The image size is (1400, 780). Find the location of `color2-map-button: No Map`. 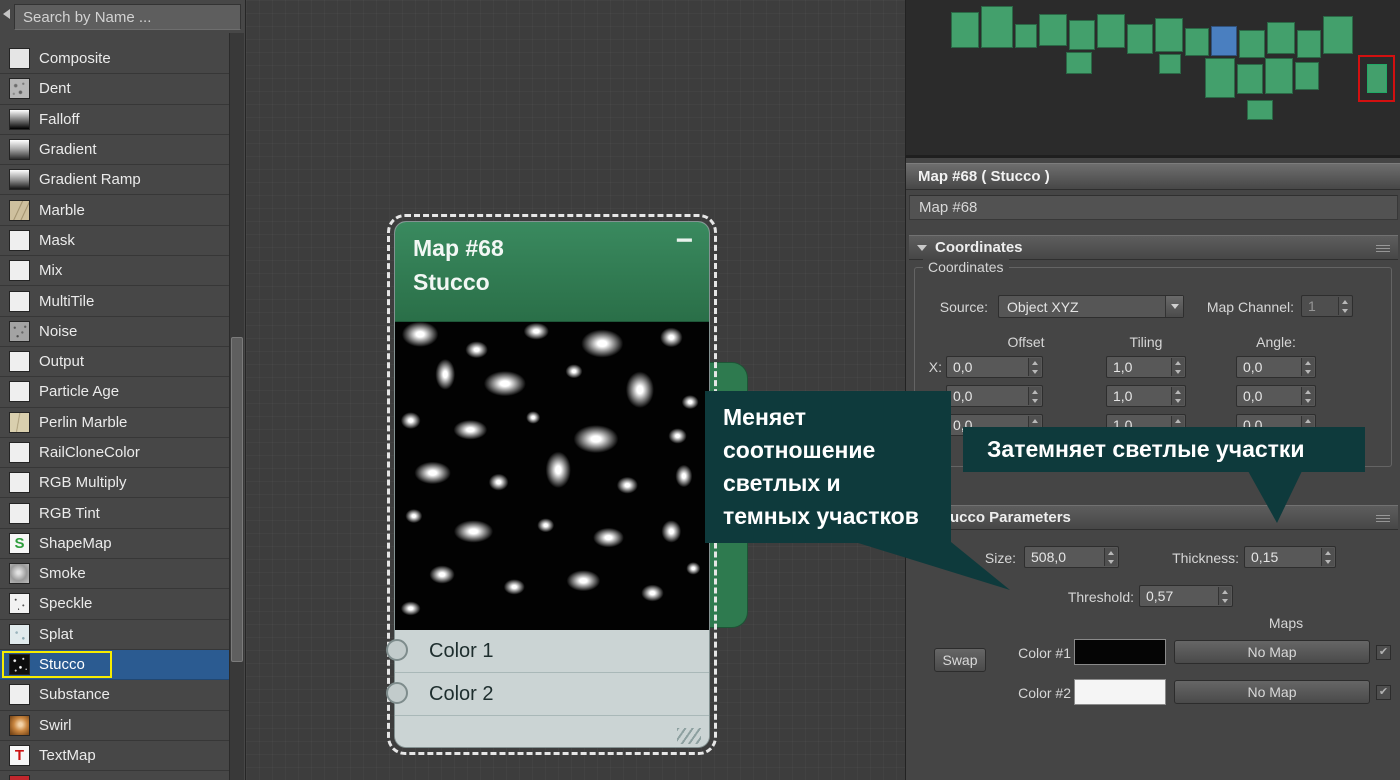

color2-map-button: No Map is located at coordinates (1272, 692).